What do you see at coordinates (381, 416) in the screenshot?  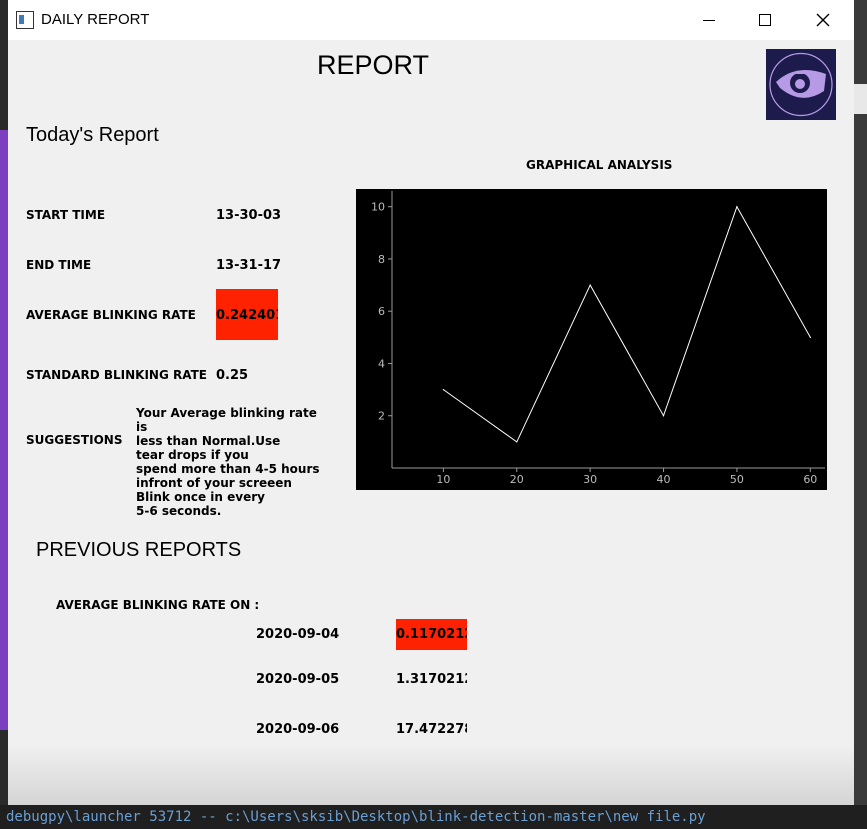 I see `chart-y-tick-label: 2` at bounding box center [381, 416].